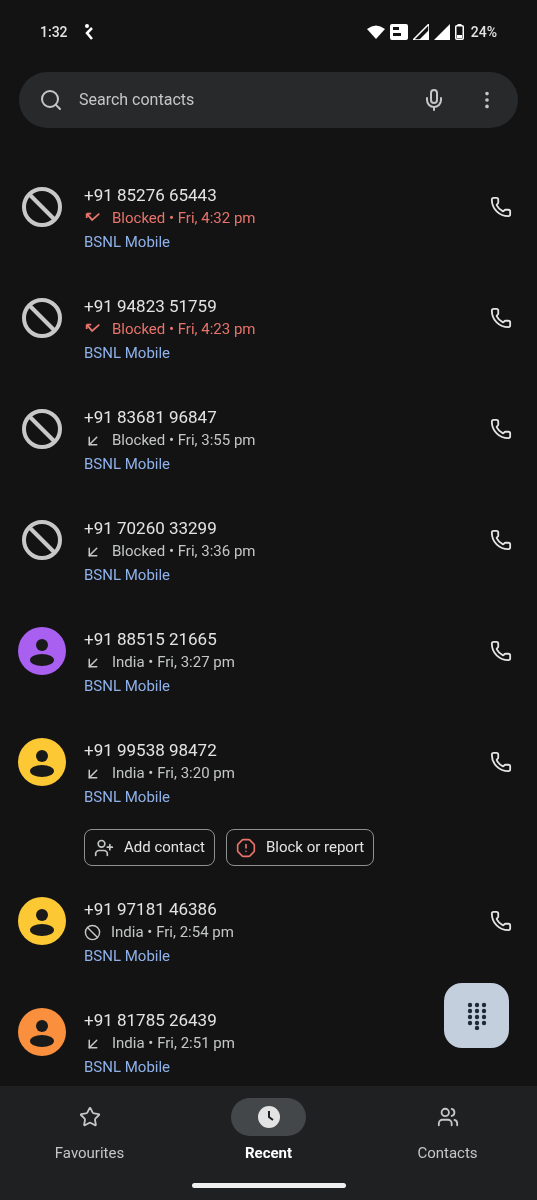  Describe the element at coordinates (268, 921) in the screenshot. I see `call-row: +91 97181 46386 India • Fri, 2:54 pm BSNL Mobile` at that location.